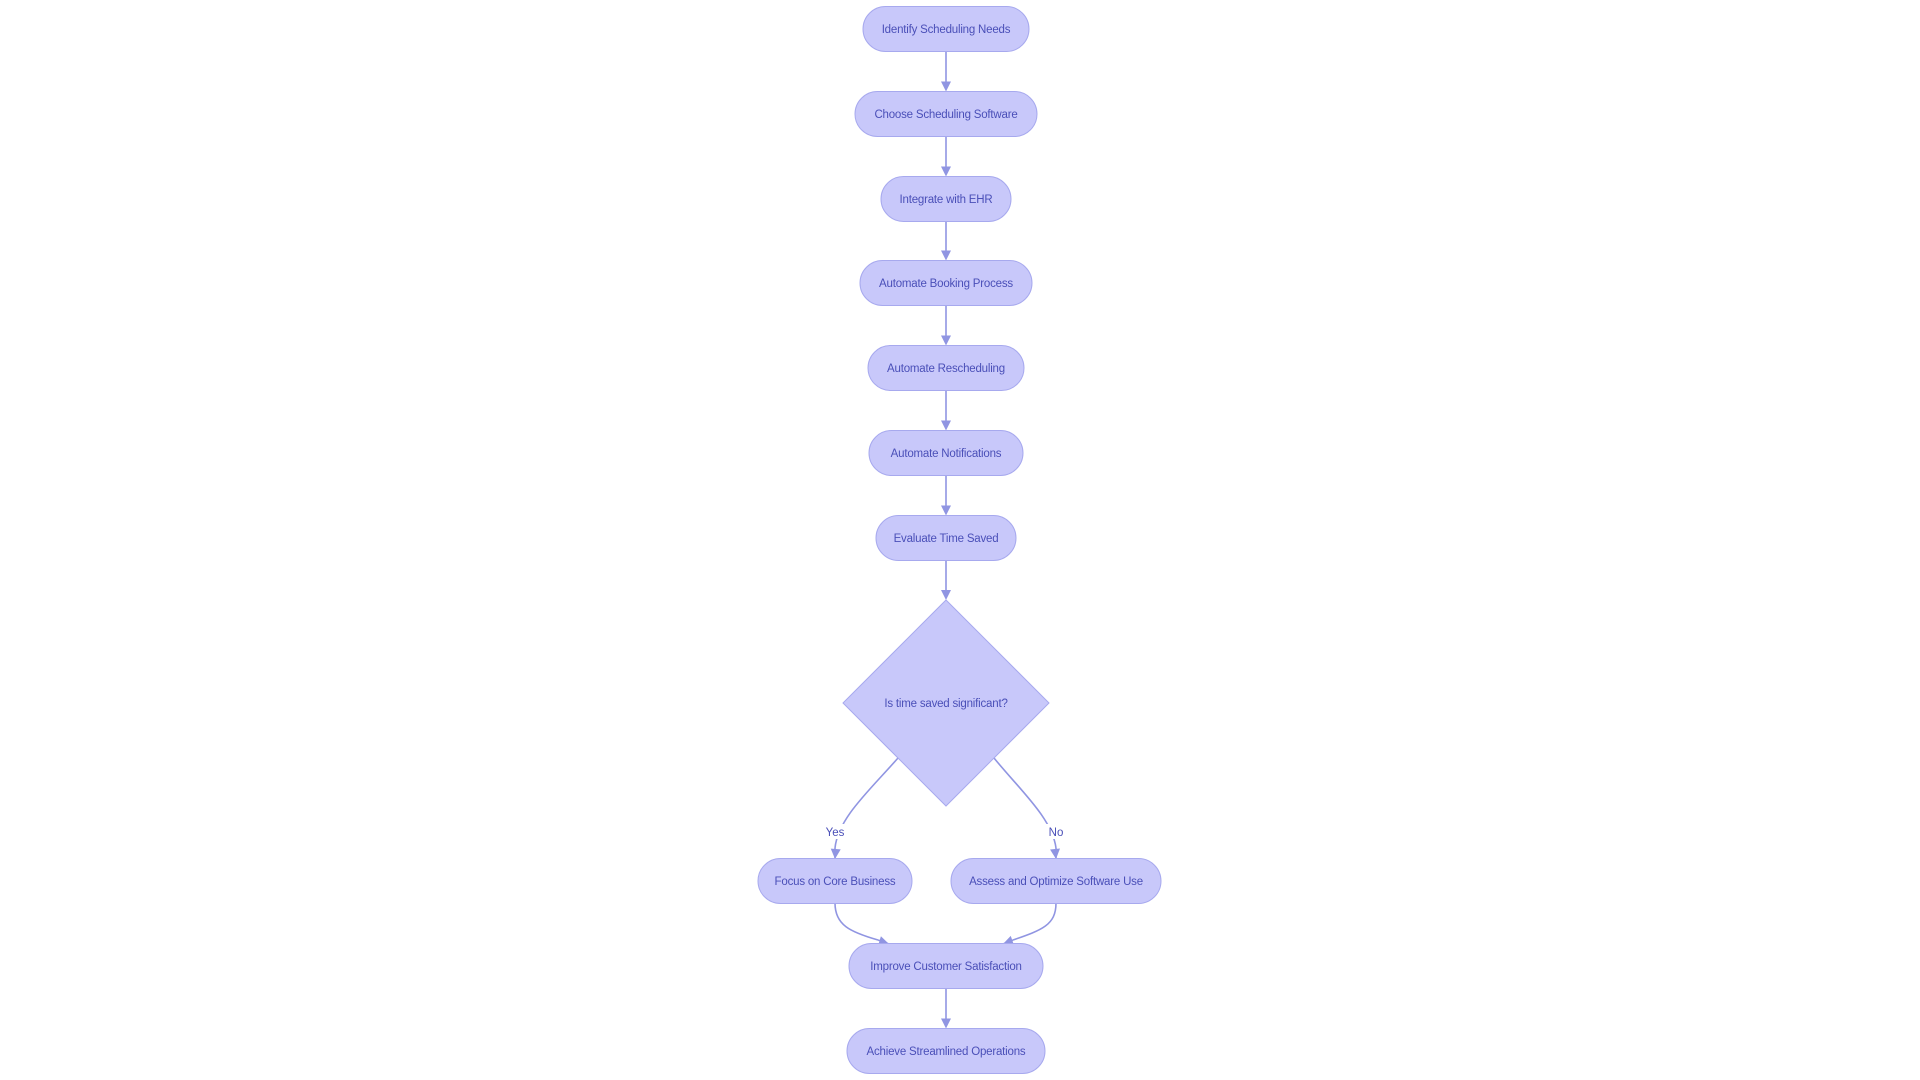 This screenshot has height=1080, width=1920. I want to click on node-choose: Choose Scheduling Software, so click(946, 114).